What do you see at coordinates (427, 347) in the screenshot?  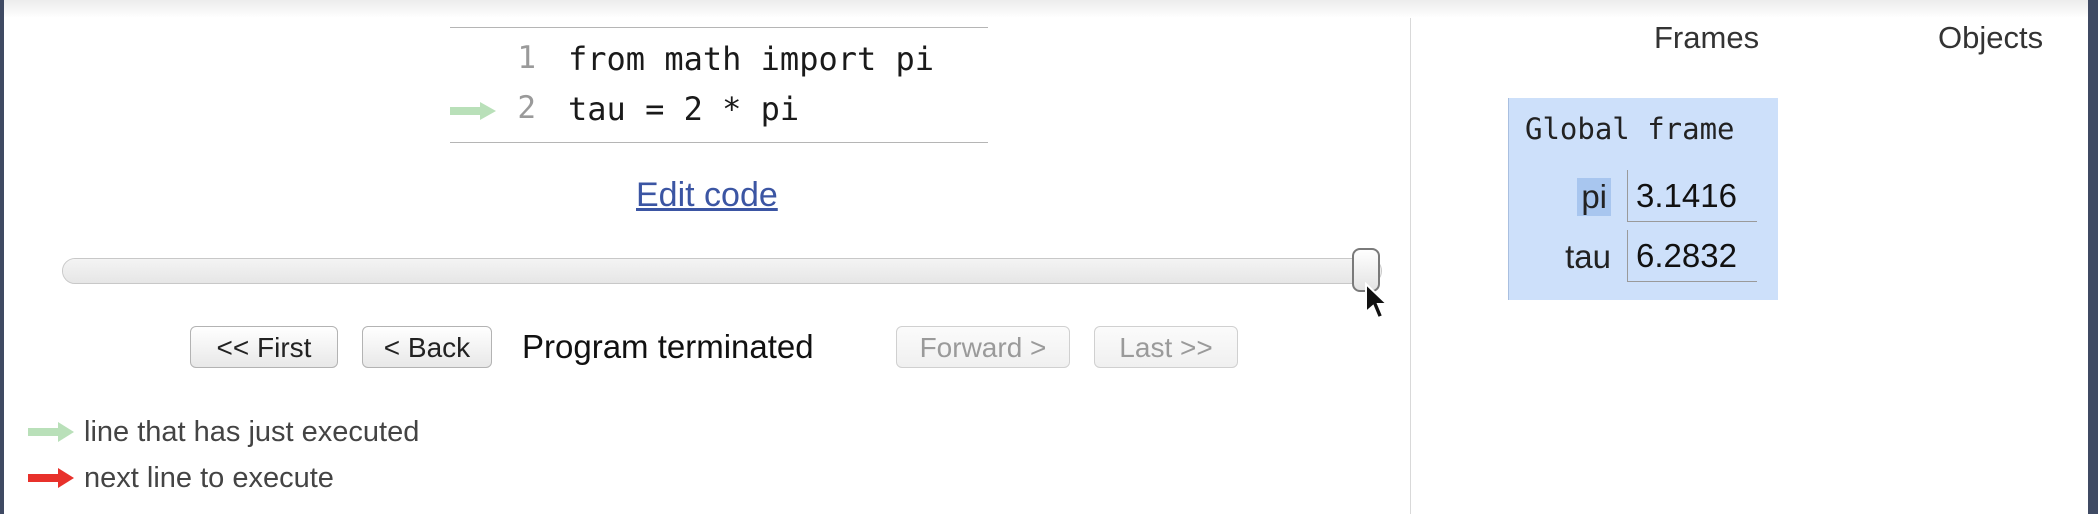 I see `back-button: < Back` at bounding box center [427, 347].